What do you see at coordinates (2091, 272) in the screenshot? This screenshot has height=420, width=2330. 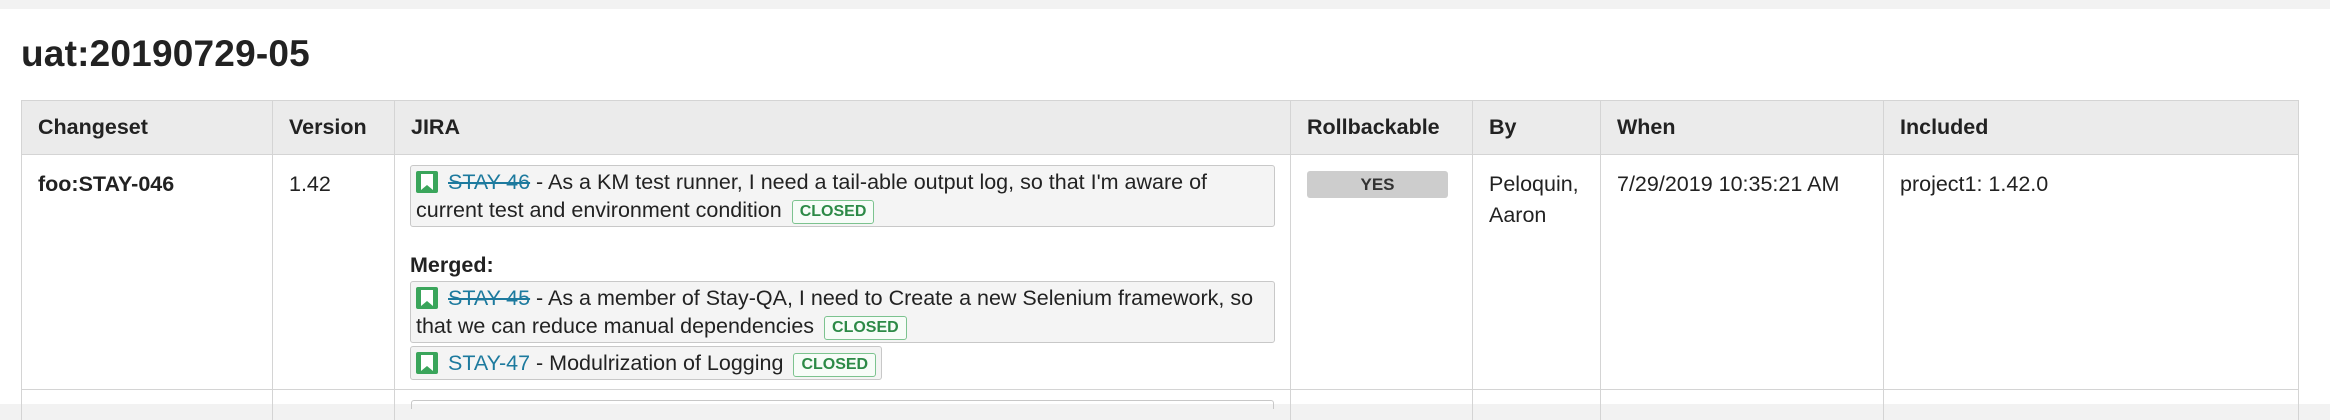 I see `included-cell: project1: 1.42.0` at bounding box center [2091, 272].